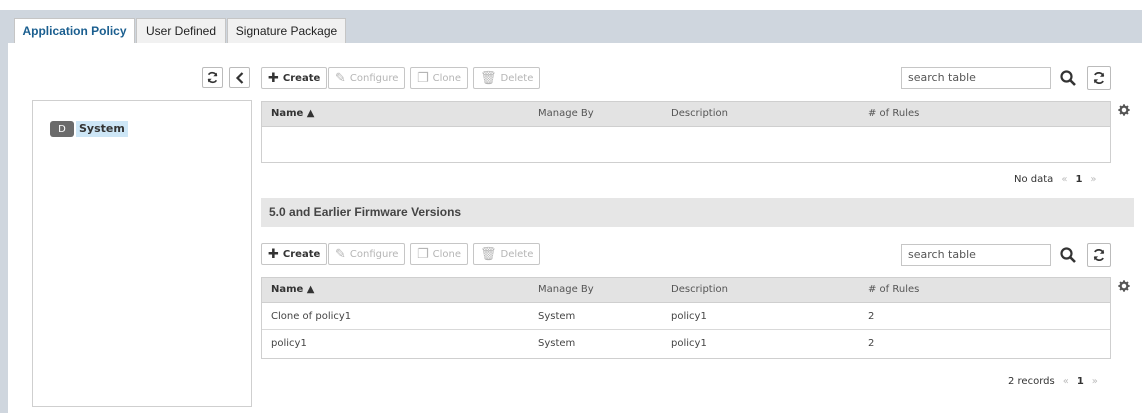 The width and height of the screenshot is (1142, 413). Describe the element at coordinates (142, 253) in the screenshot. I see `domain-tree-panel: D System` at that location.